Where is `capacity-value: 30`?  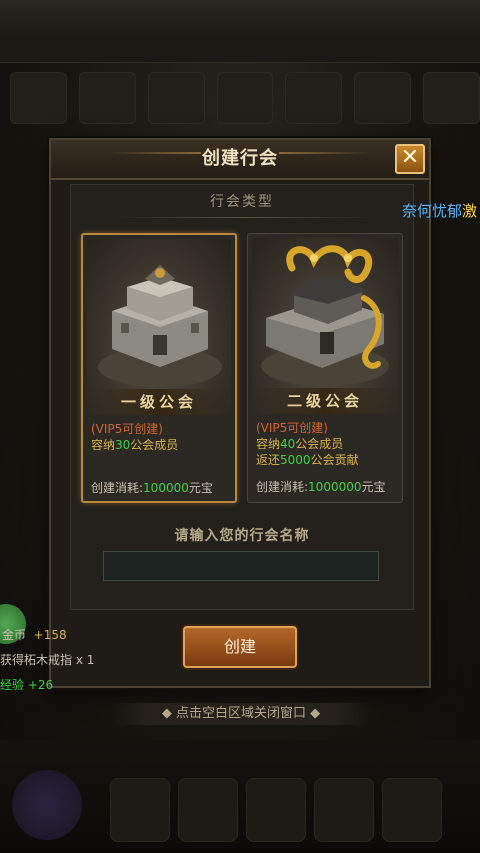
capacity-value: 30 is located at coordinates (123, 445).